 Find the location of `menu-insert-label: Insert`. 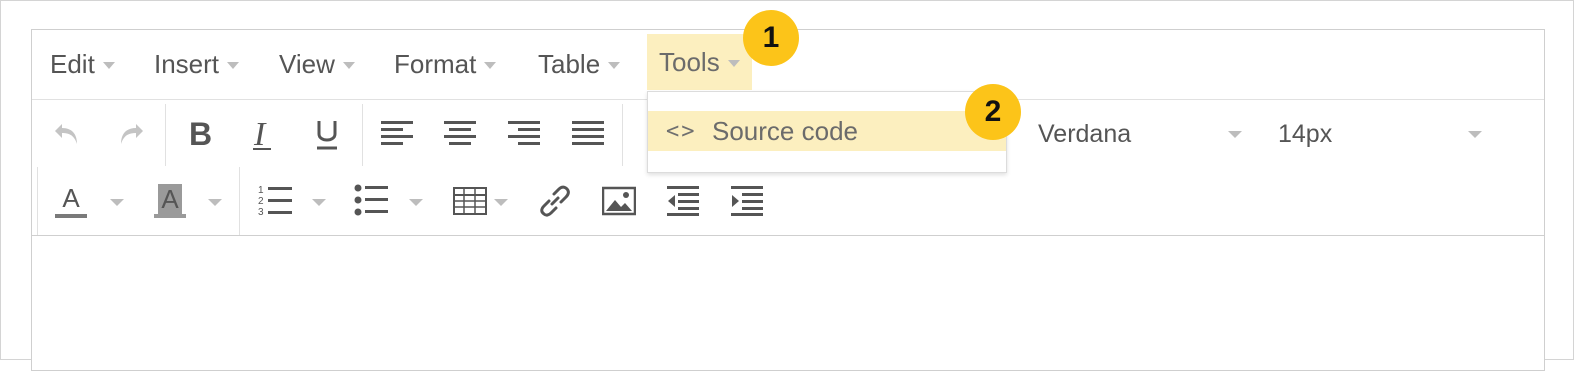

menu-insert-label: Insert is located at coordinates (187, 64).